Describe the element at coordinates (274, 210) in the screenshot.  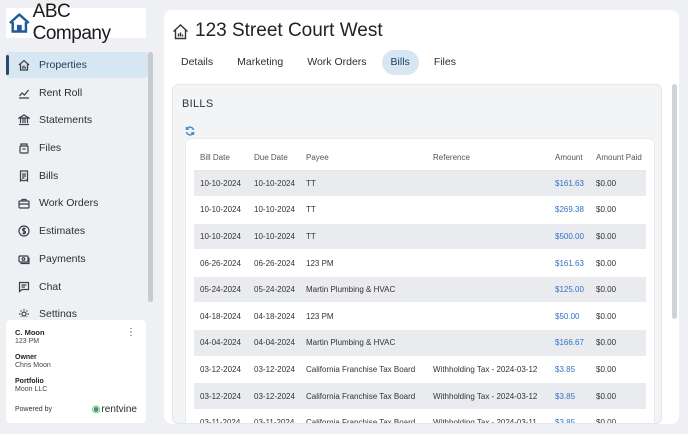
I see `due-date-cell: 10-10-2024` at that location.